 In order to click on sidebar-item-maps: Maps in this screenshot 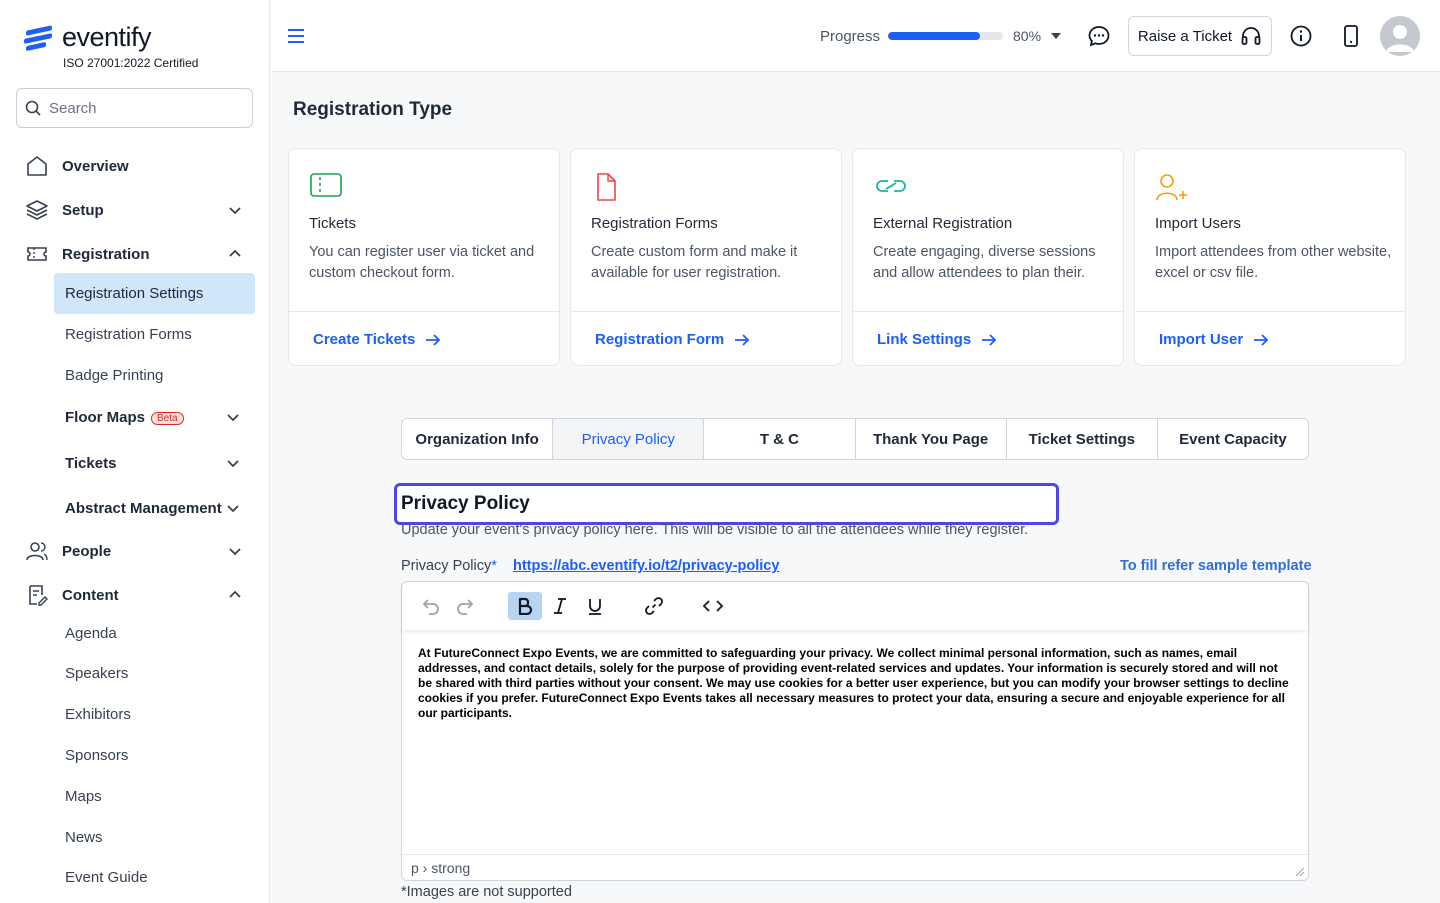, I will do `click(83, 796)`.